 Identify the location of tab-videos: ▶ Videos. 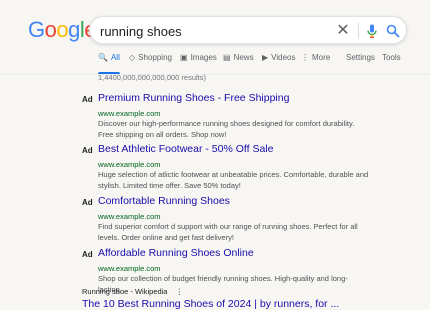
(278, 63).